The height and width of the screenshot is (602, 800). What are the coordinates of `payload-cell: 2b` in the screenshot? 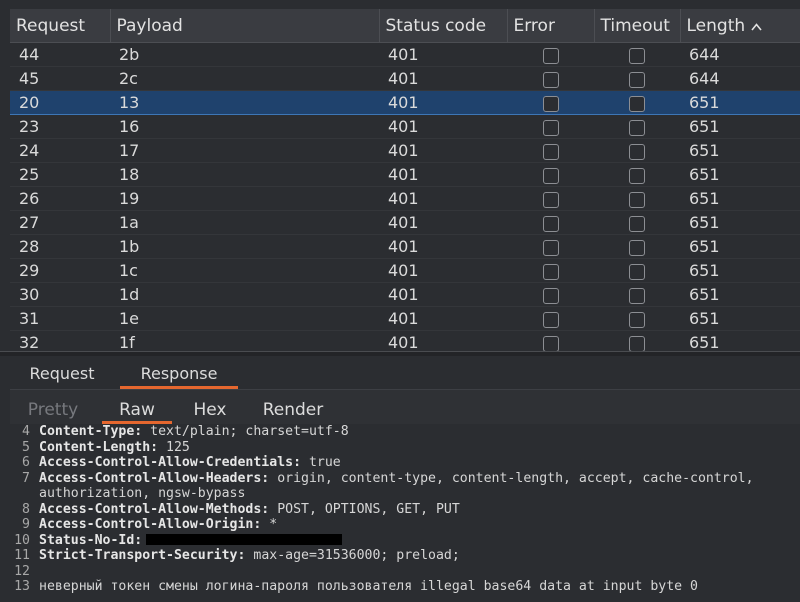 It's located at (244, 54).